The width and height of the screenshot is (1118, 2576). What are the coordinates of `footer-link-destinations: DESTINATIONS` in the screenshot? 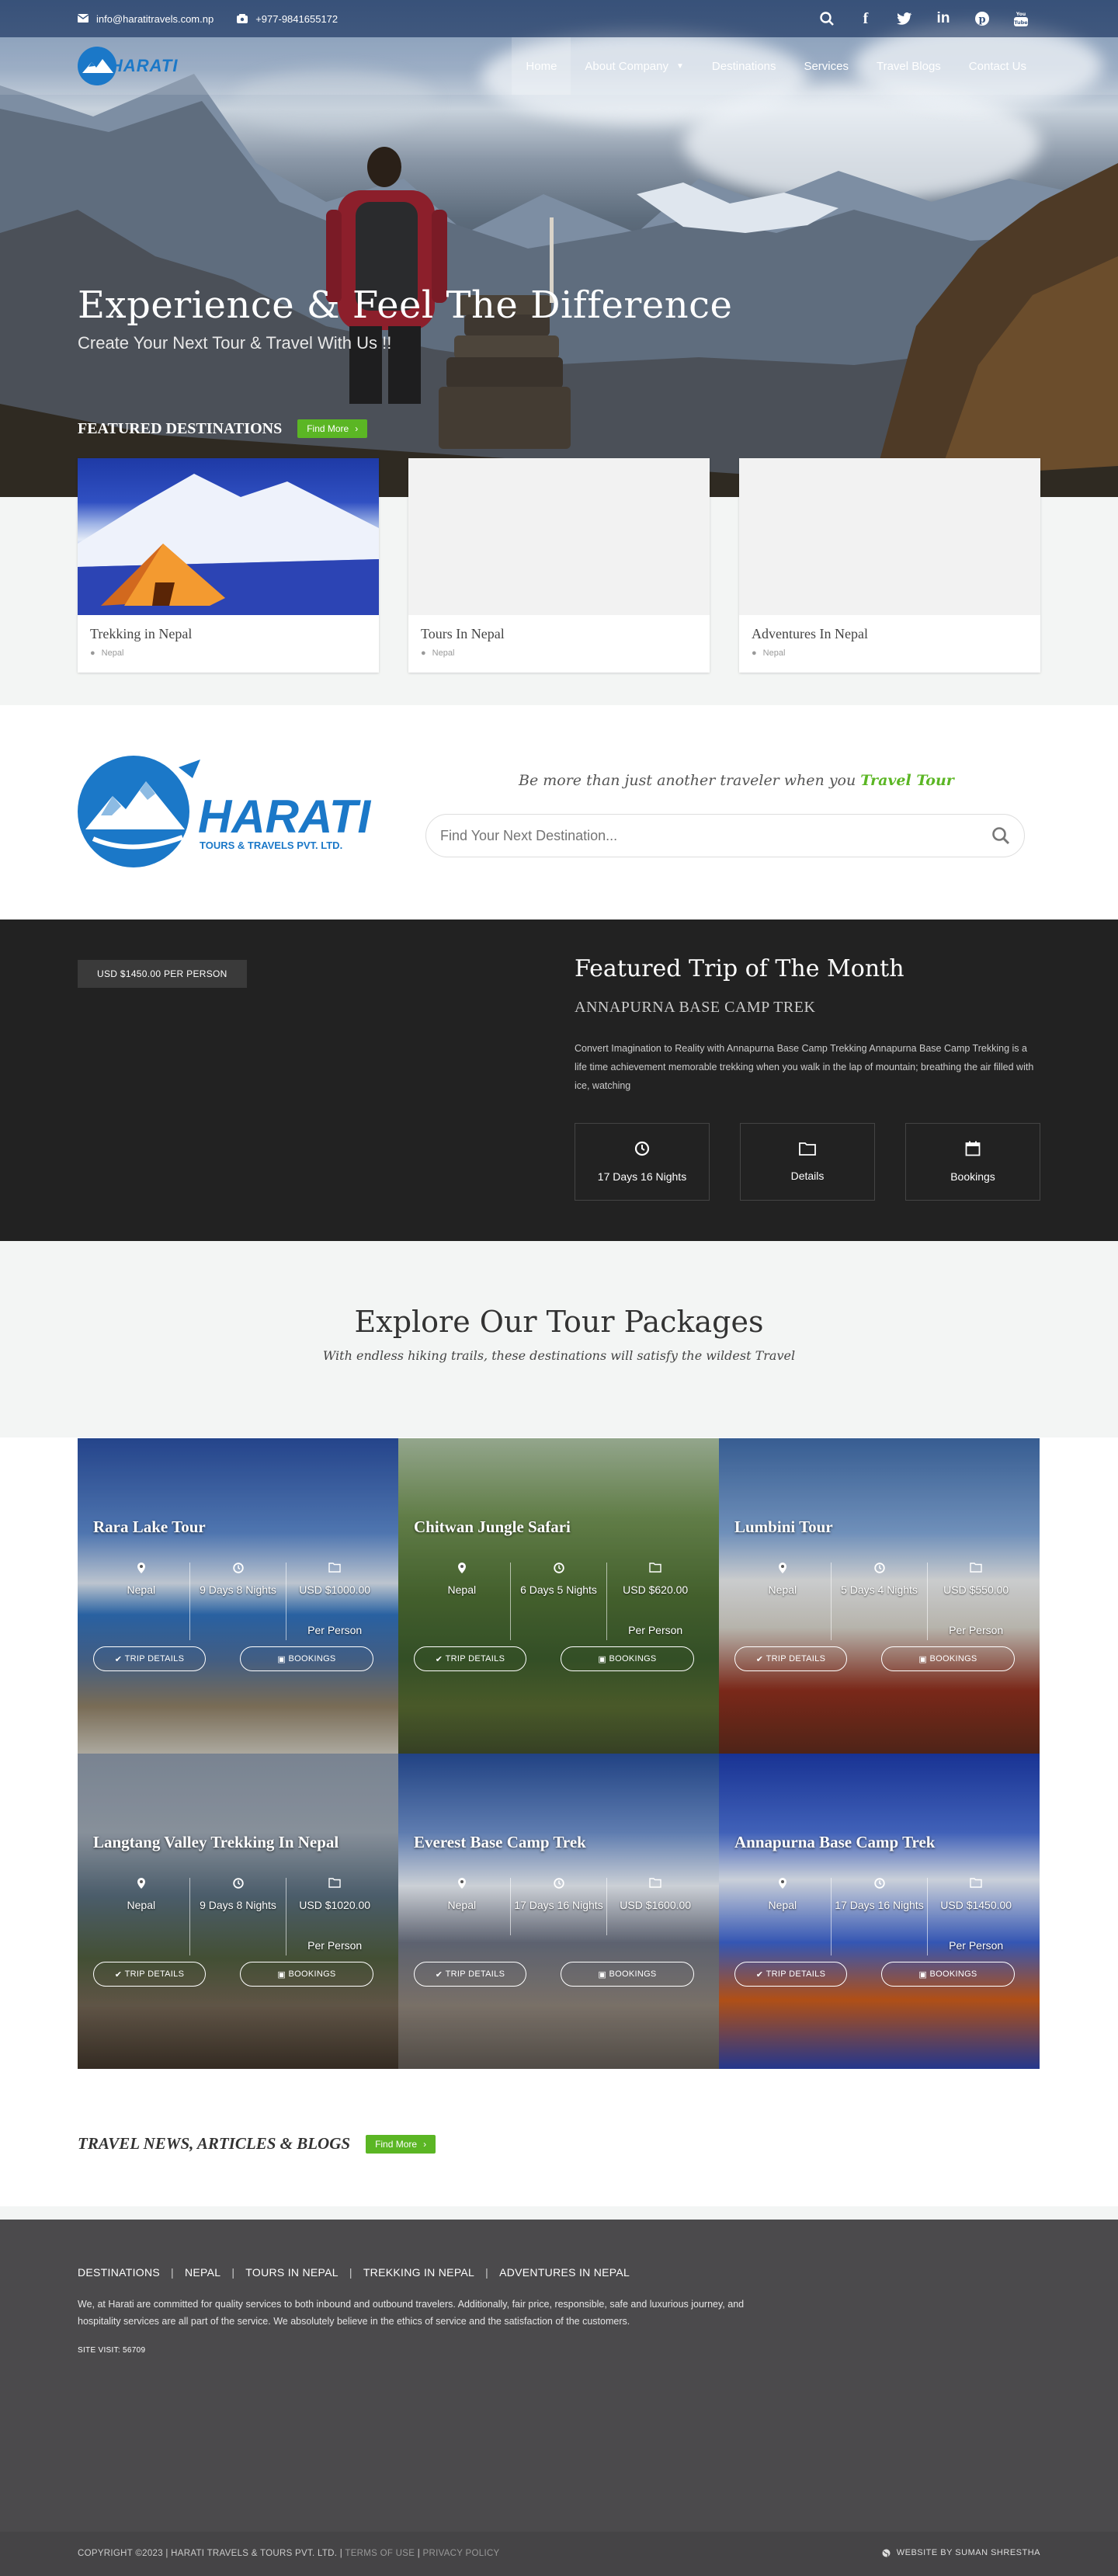 It's located at (119, 2272).